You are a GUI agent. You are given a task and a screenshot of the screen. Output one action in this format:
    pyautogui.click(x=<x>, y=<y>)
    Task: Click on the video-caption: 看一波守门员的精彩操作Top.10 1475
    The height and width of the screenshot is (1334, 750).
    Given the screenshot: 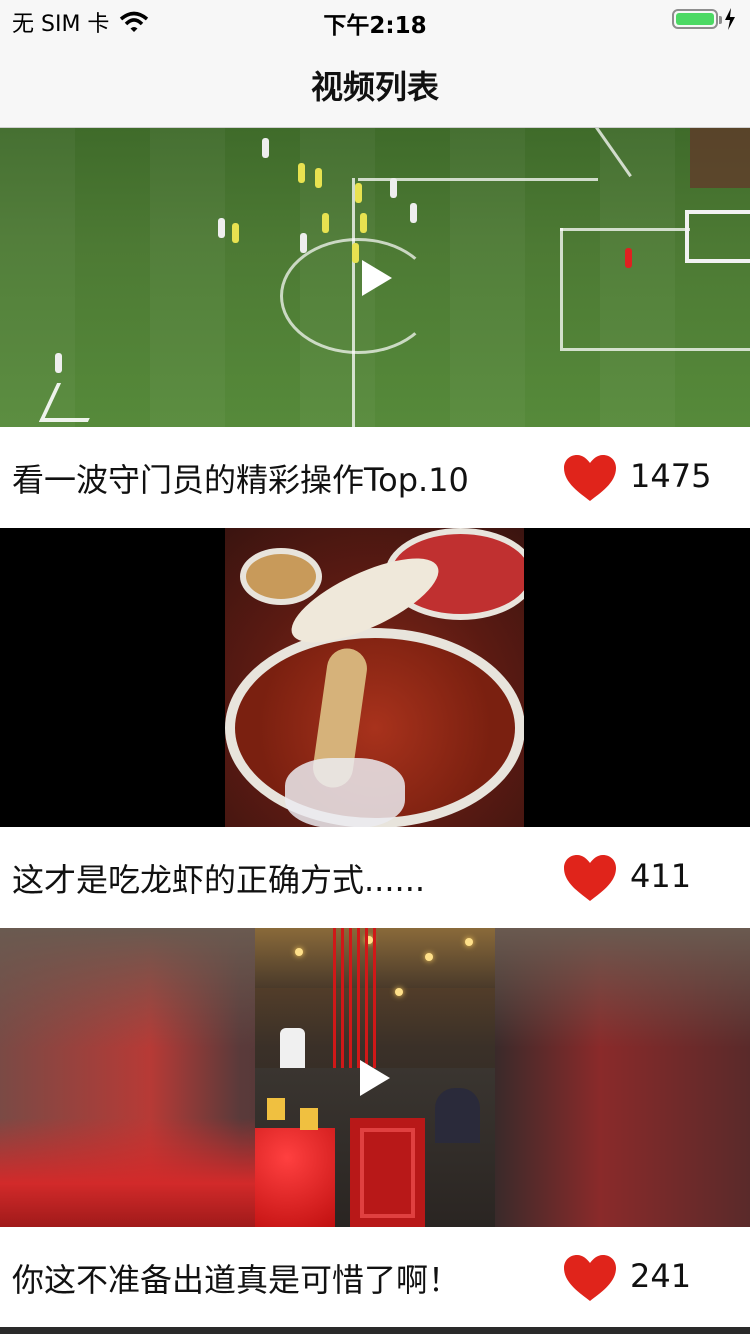 What is the action you would take?
    pyautogui.click(x=375, y=477)
    